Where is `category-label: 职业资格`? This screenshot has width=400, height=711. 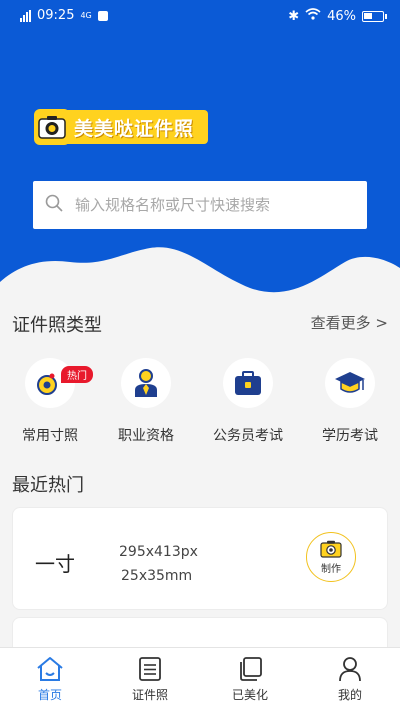 category-label: 职业资格 is located at coordinates (146, 436).